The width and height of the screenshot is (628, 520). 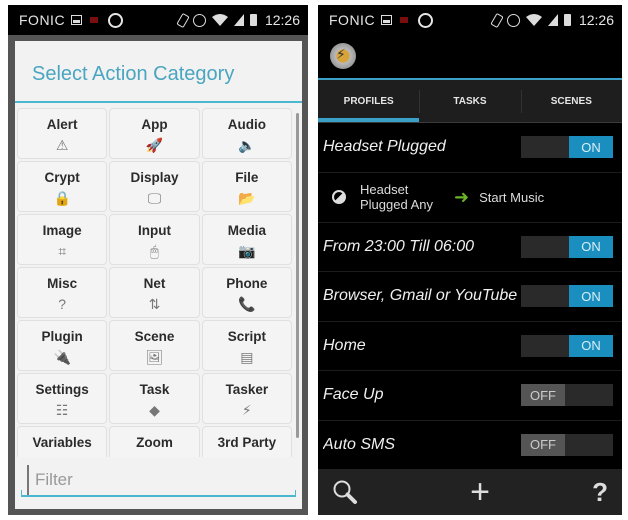 What do you see at coordinates (62, 239) in the screenshot?
I see `category-image: Image ⌗` at bounding box center [62, 239].